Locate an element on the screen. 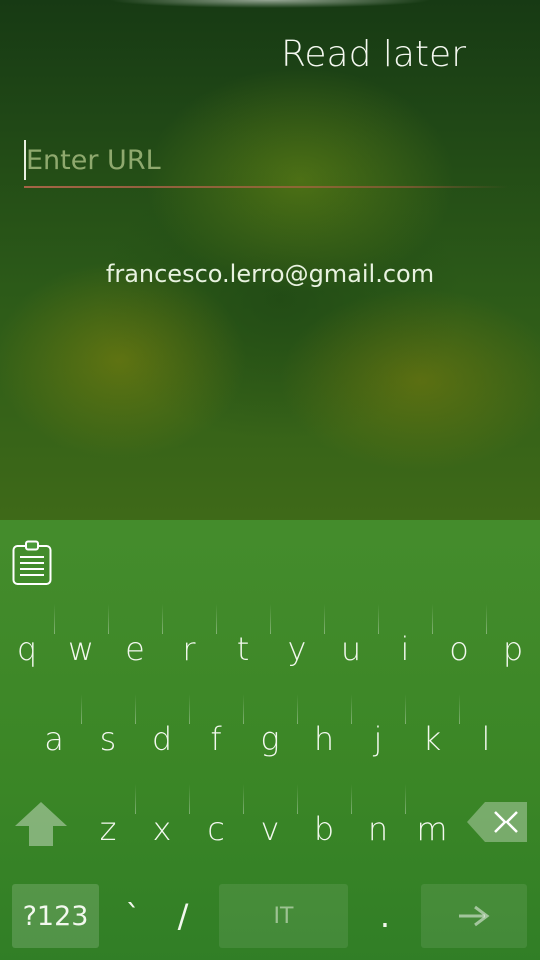  key-g: g is located at coordinates (270, 739).